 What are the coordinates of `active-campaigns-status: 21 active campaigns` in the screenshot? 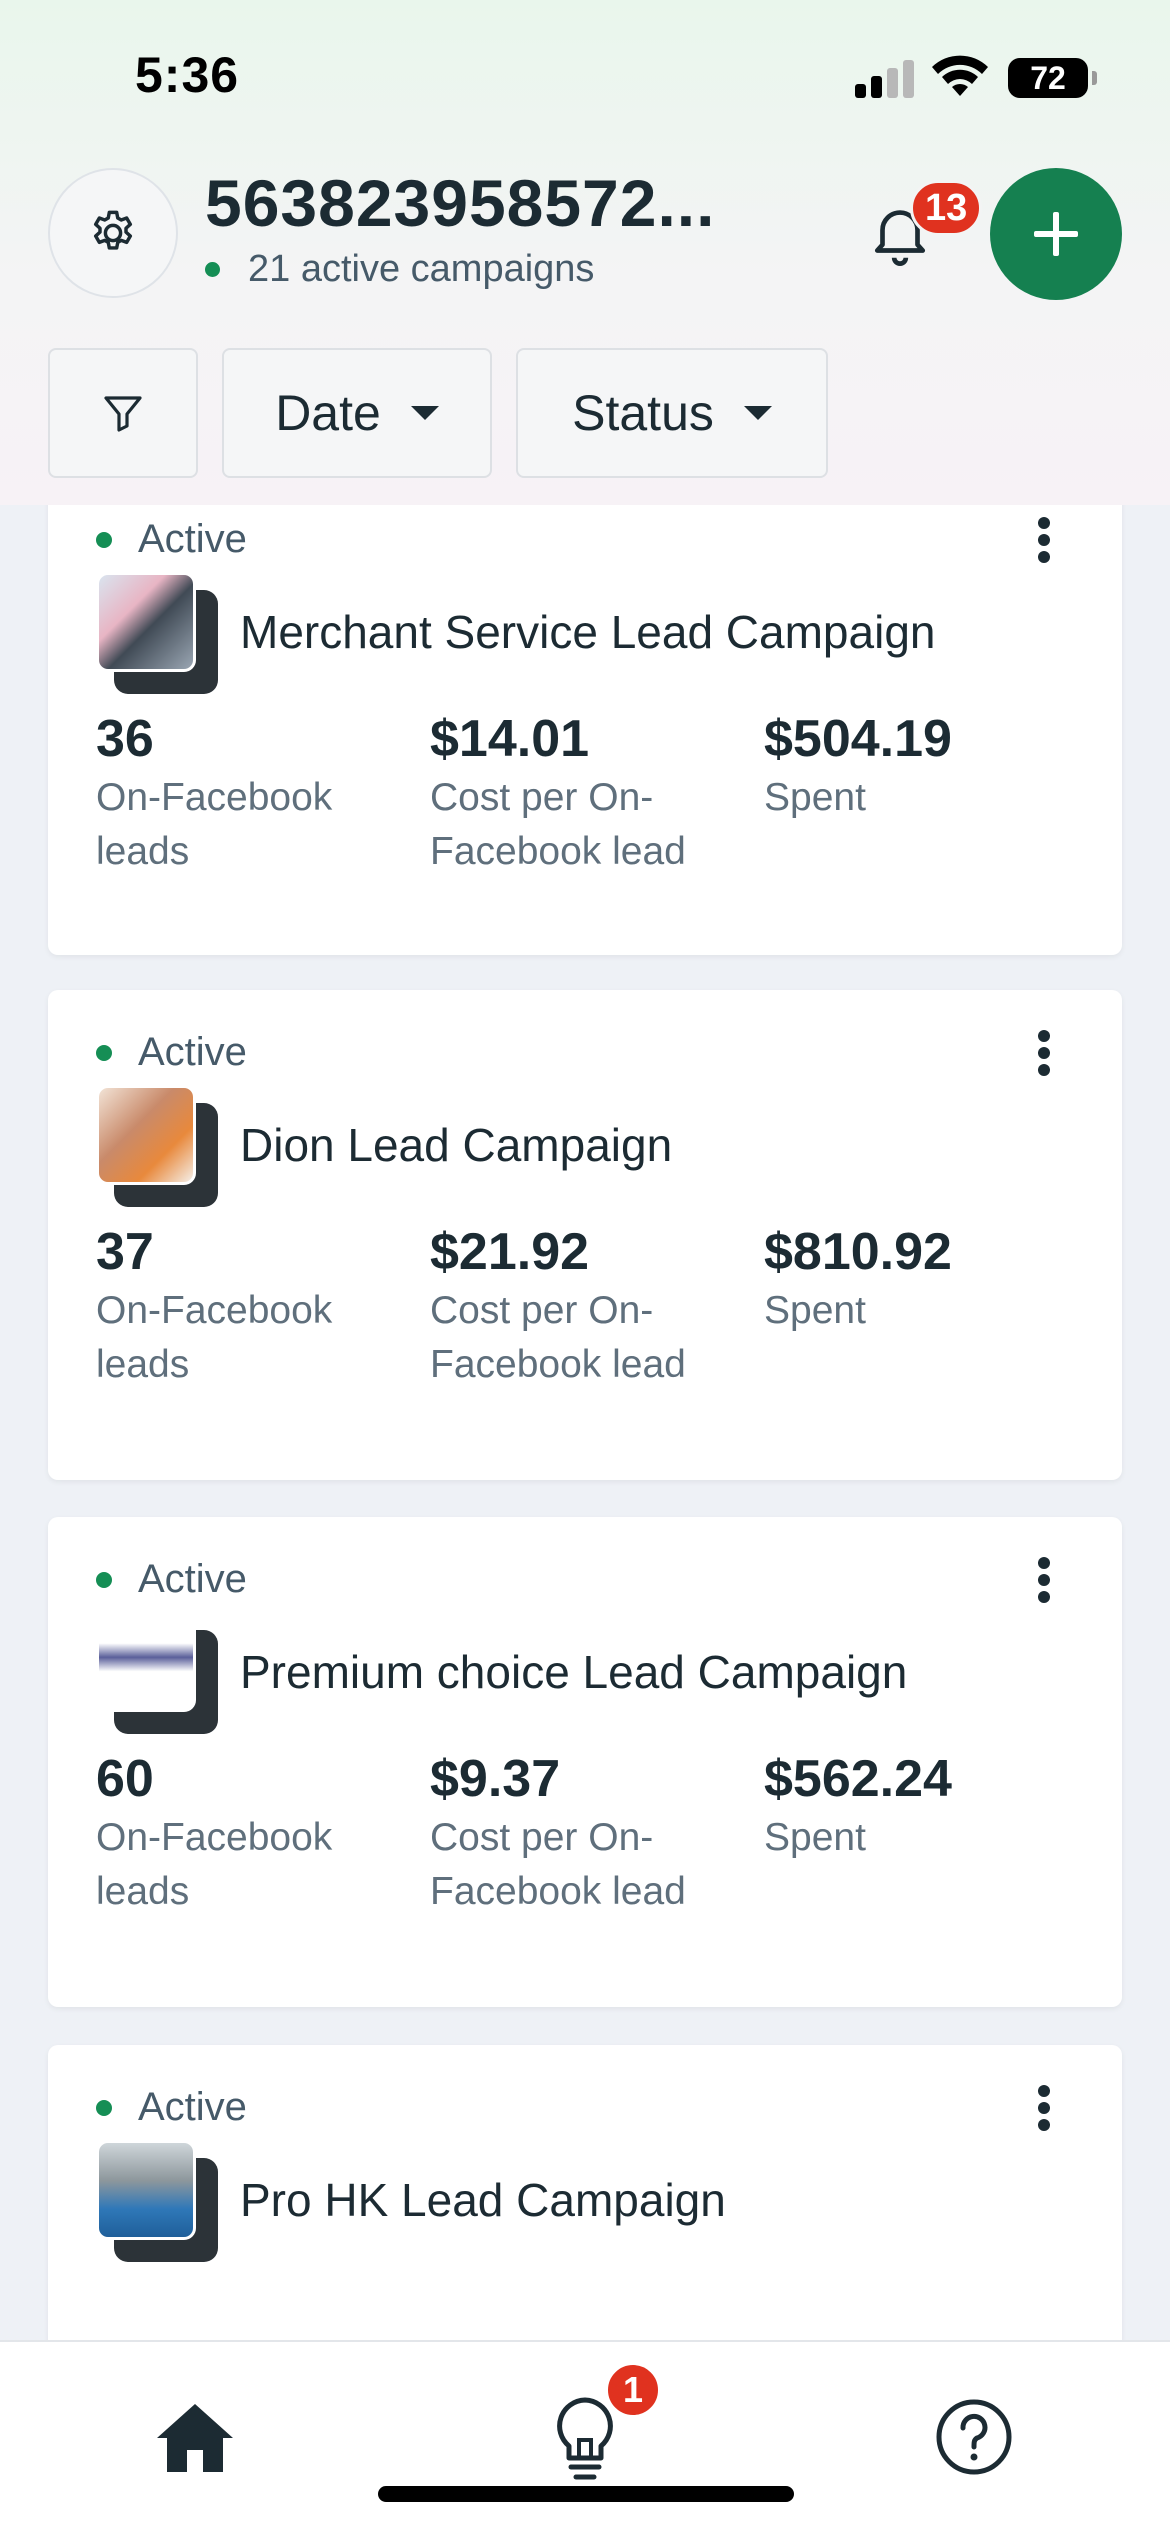 It's located at (399, 269).